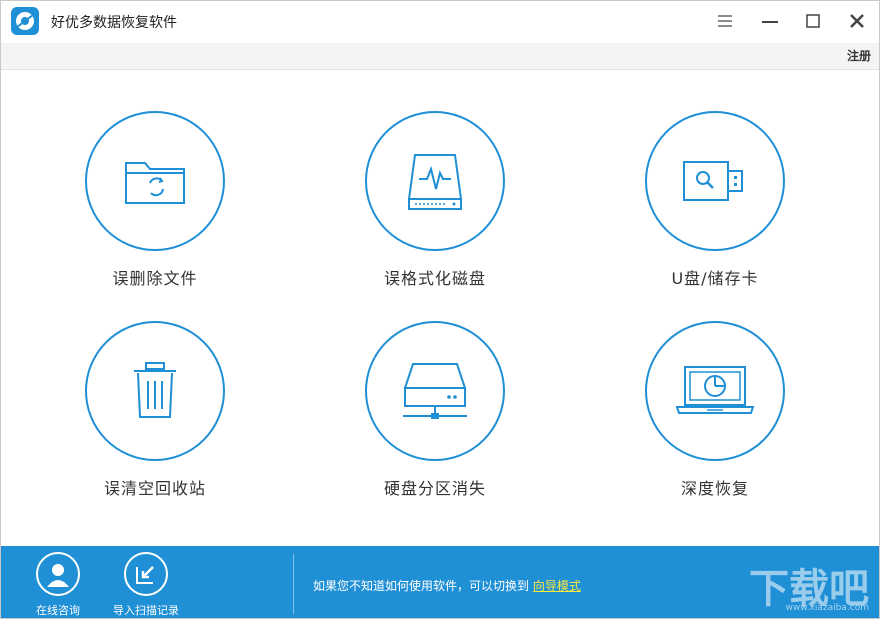 The width and height of the screenshot is (880, 619). Describe the element at coordinates (155, 278) in the screenshot. I see `tile-label: 误删除文件` at that location.